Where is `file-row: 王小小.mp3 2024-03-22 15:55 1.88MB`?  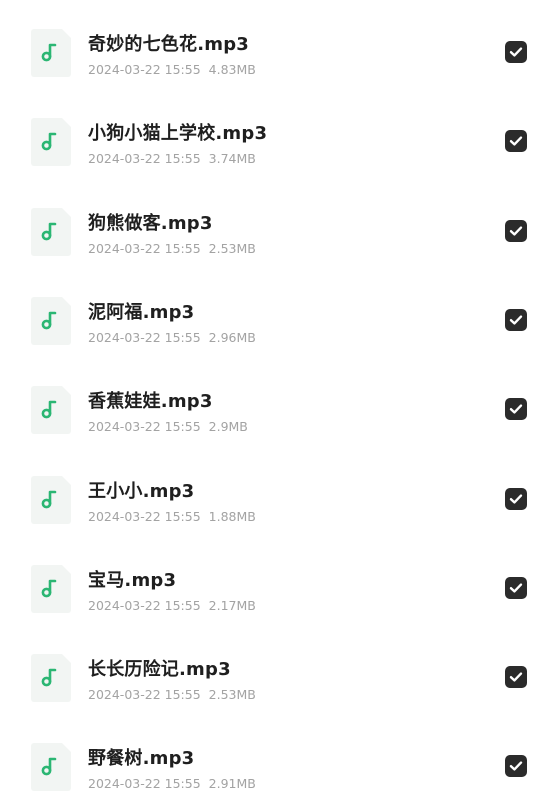 file-row: 王小小.mp3 2024-03-22 15:55 1.88MB is located at coordinates (280, 491).